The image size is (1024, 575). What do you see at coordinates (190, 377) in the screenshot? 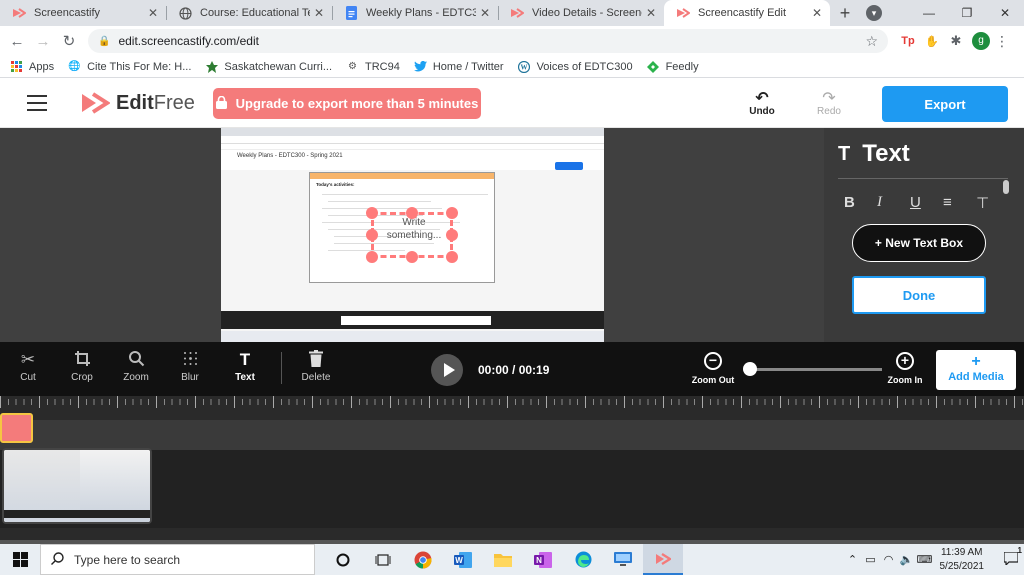
I see `tool-label: Blur` at bounding box center [190, 377].